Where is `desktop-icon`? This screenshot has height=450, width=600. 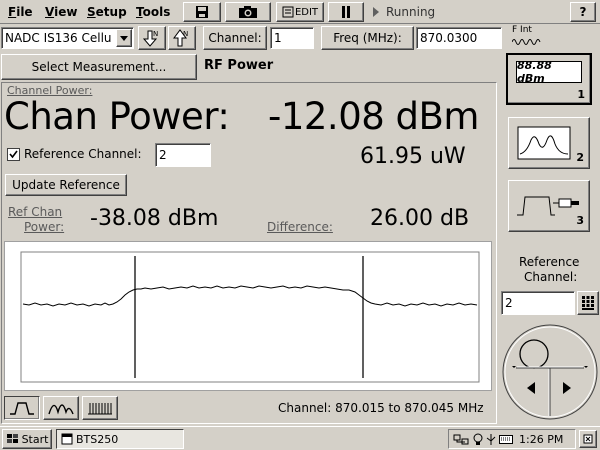
desktop-icon is located at coordinates (588, 439).